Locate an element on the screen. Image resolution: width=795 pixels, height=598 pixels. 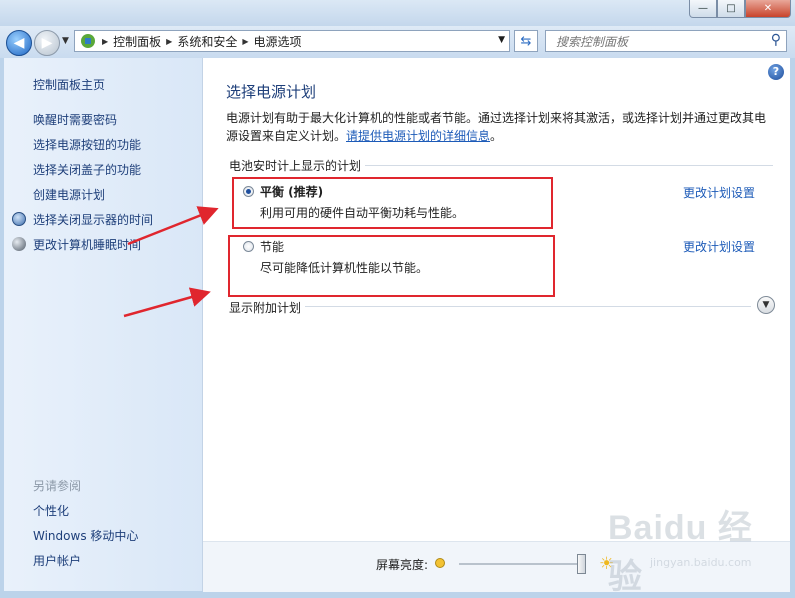
back-arrow-icon: ◀ is located at coordinates (19, 43).